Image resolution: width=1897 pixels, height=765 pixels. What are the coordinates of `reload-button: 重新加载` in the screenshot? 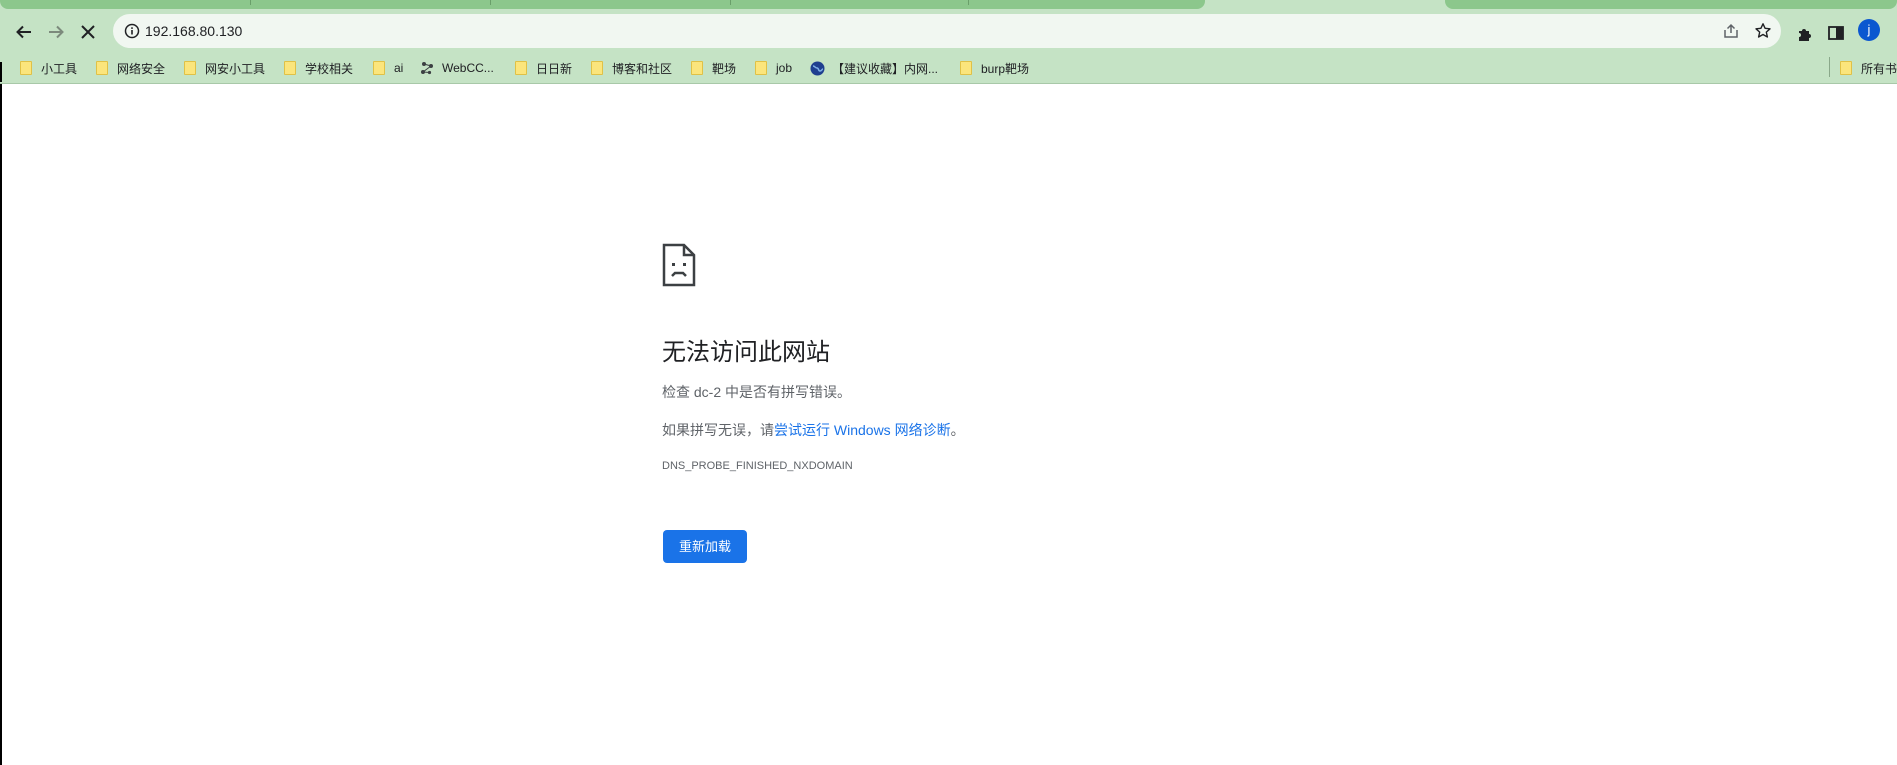 It's located at (705, 546).